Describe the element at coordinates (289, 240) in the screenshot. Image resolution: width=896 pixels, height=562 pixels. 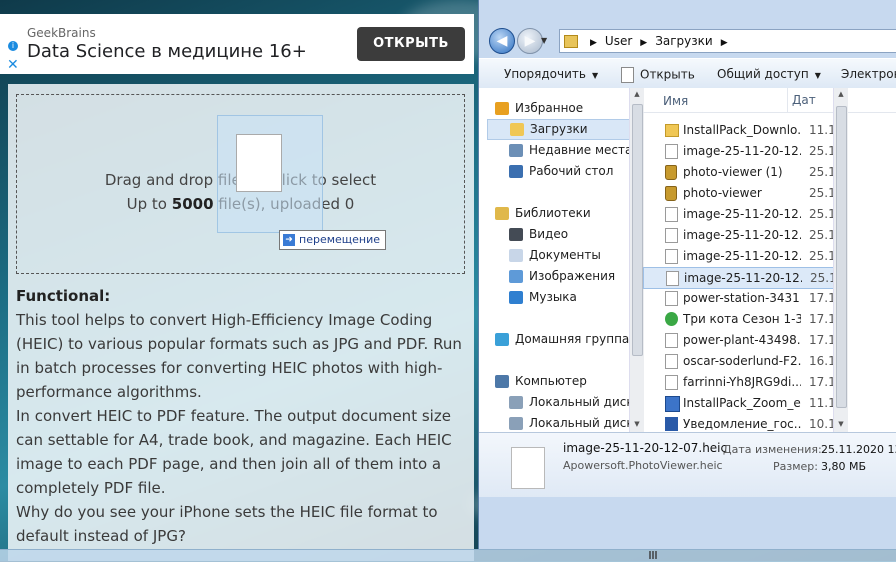
I see `move-arrow-icon: ➜` at that location.